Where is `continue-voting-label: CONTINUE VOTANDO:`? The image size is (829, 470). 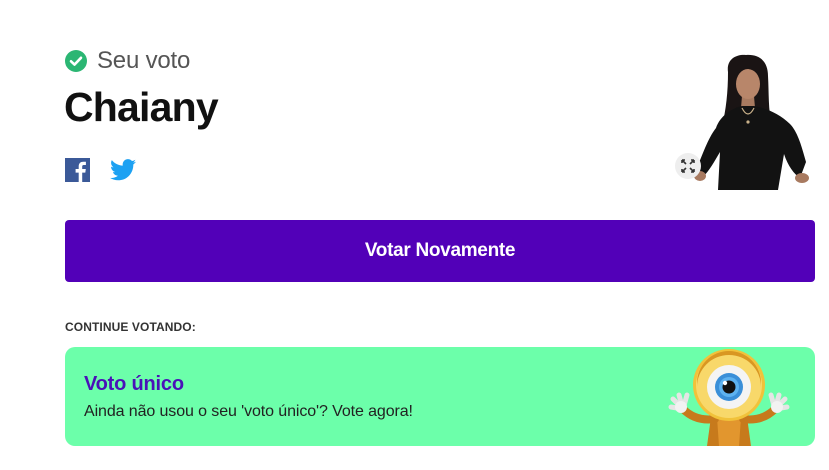
continue-voting-label: CONTINUE VOTANDO: is located at coordinates (130, 327).